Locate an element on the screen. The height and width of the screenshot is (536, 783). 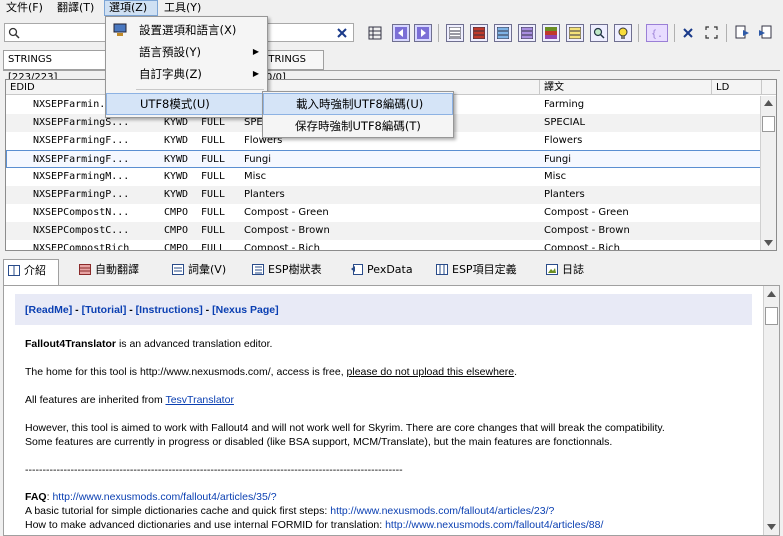
cell-field: FULL is located at coordinates (213, 230).